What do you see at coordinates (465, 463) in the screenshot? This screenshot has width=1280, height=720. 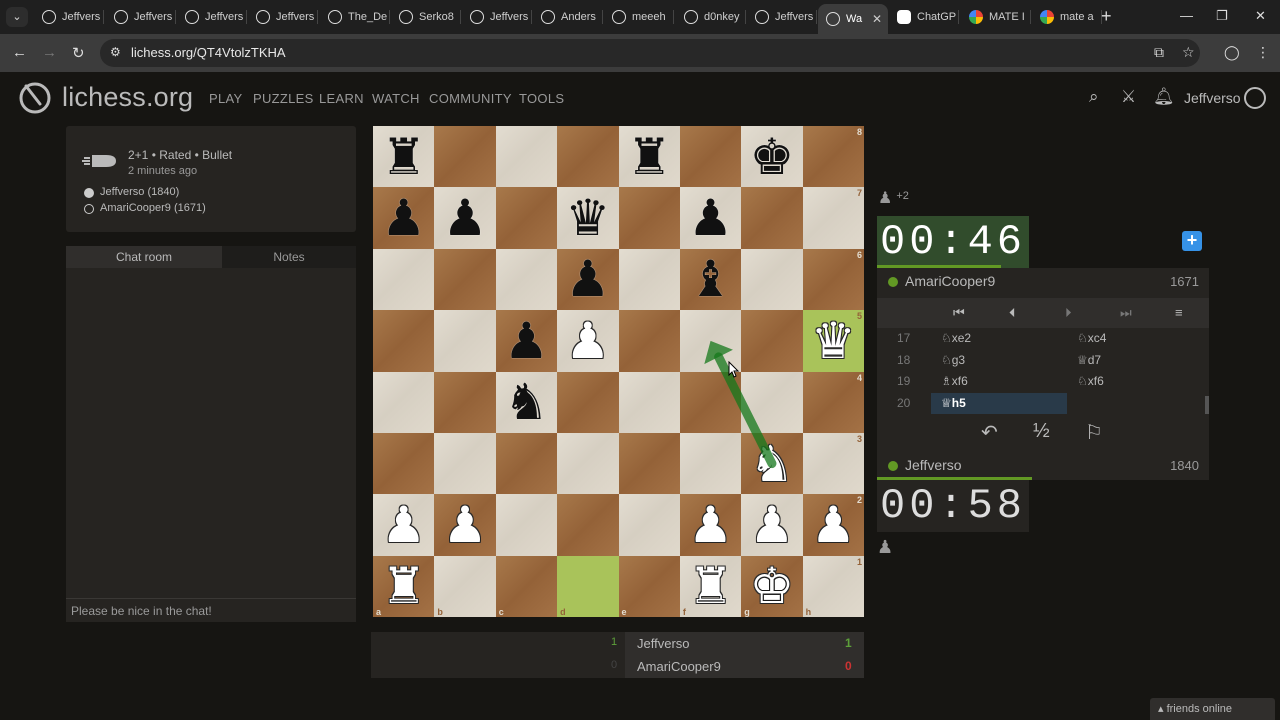 I see `square-b3` at bounding box center [465, 463].